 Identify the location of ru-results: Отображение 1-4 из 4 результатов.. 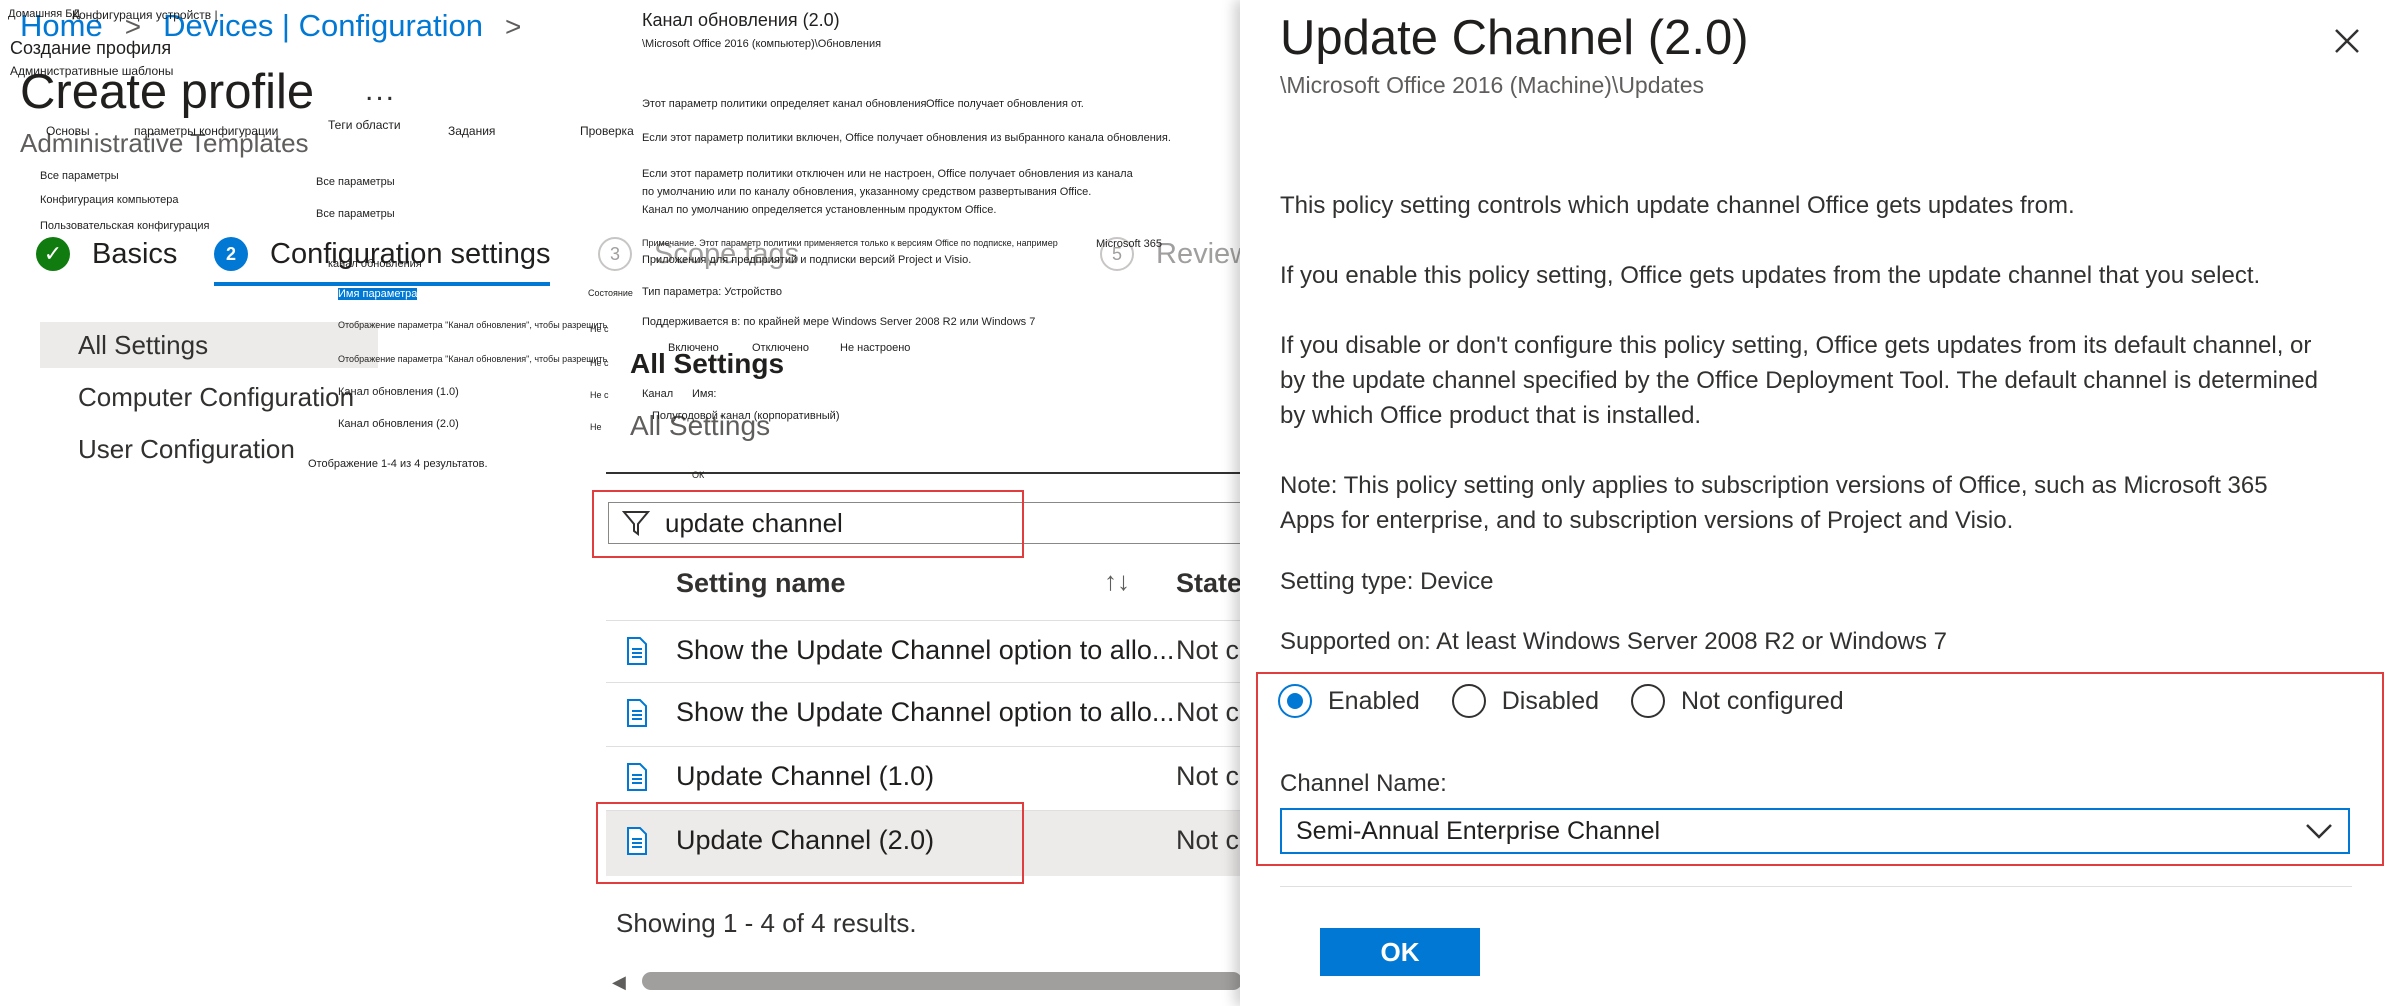
(398, 464).